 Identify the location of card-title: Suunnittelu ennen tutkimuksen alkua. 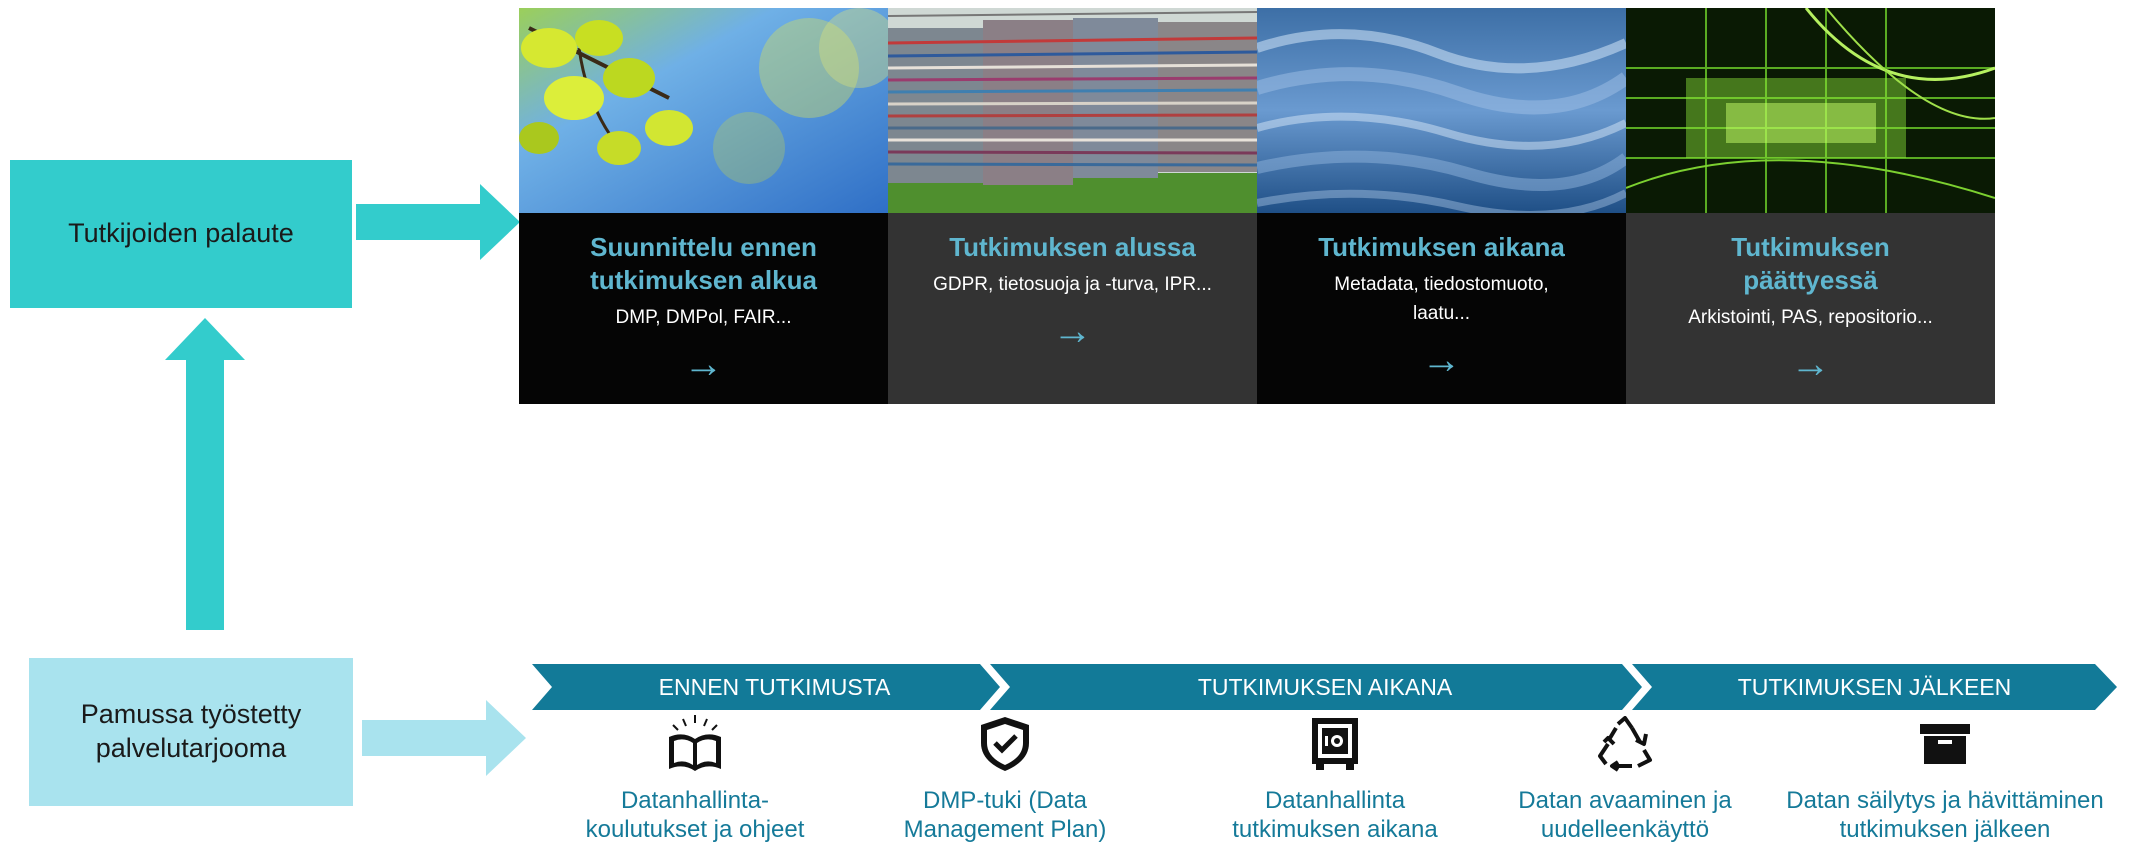
(703, 263).